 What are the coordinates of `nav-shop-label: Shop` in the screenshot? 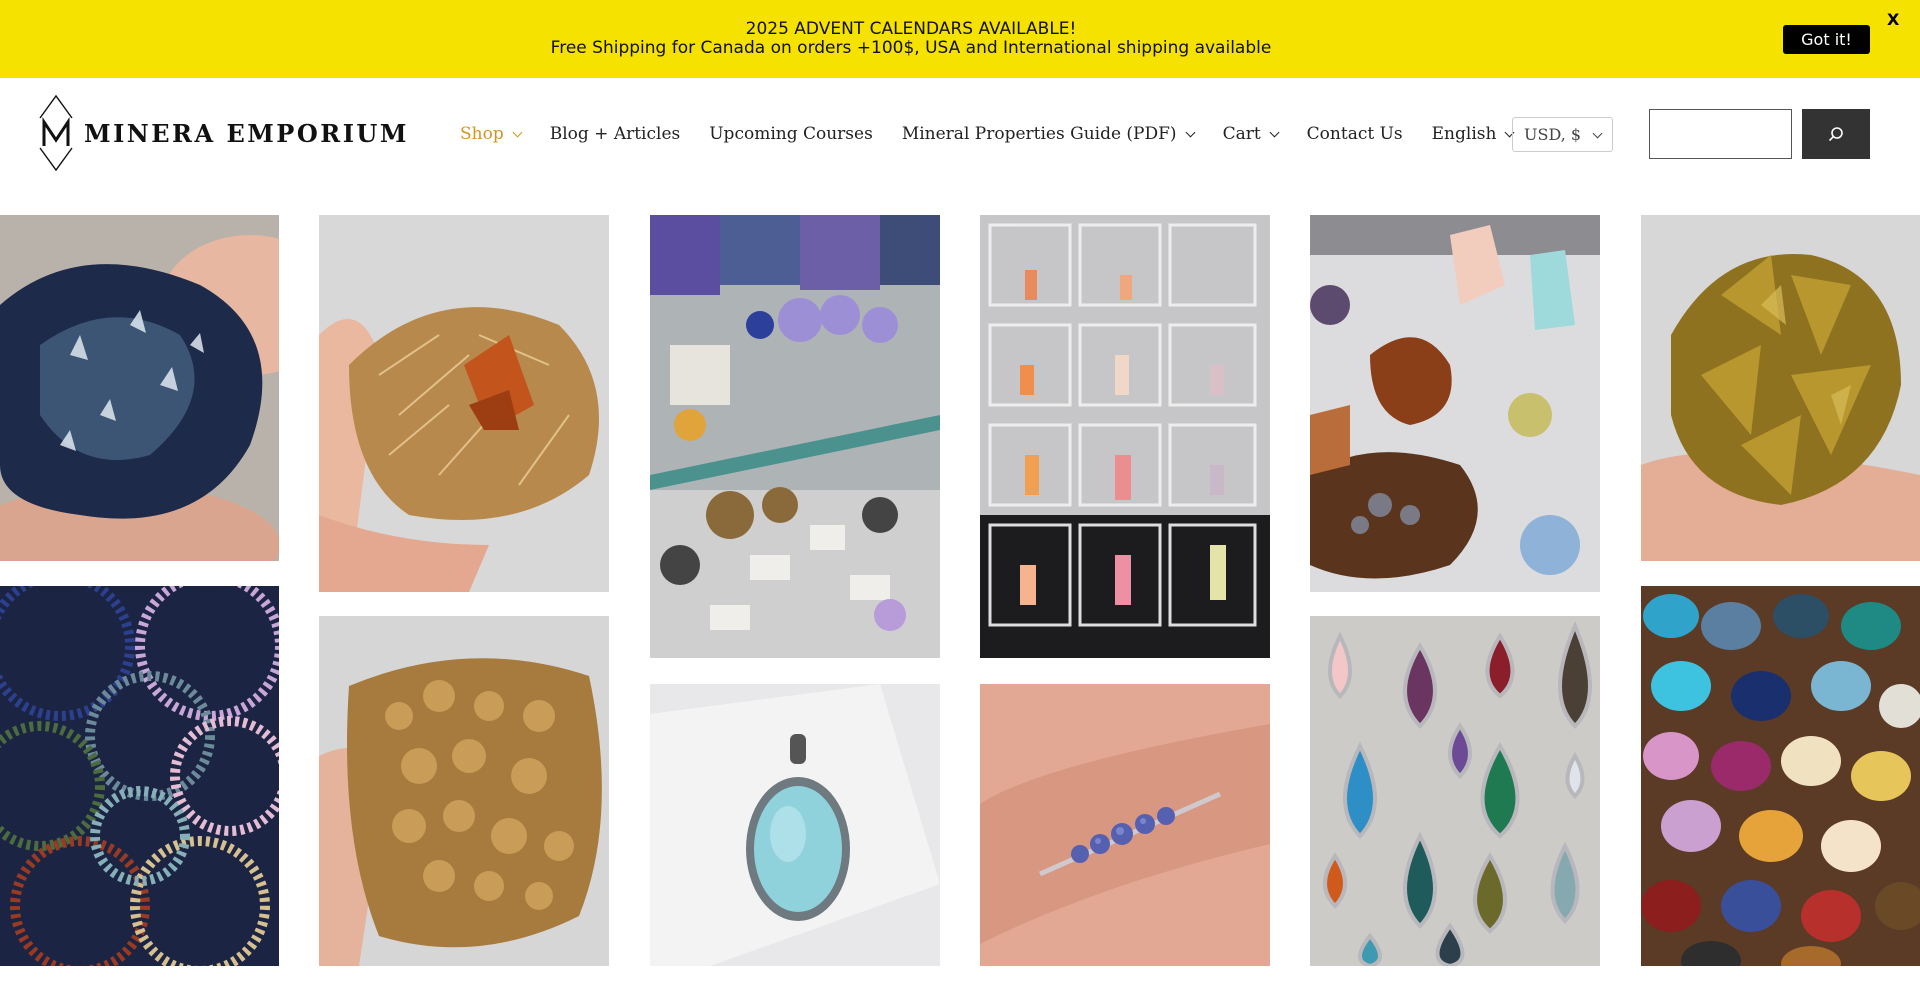 It's located at (482, 134).